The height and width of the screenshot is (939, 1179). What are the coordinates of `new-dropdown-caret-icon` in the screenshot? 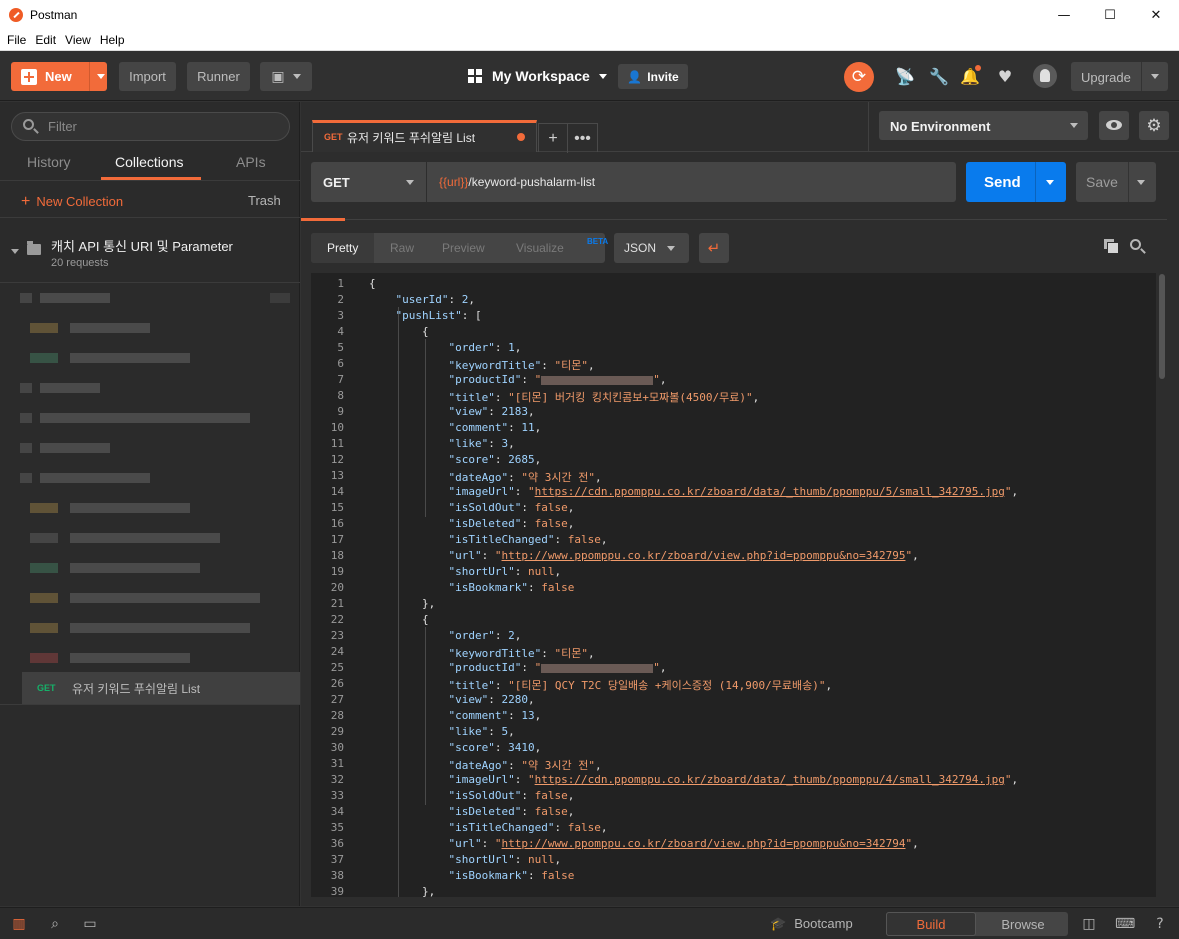 It's located at (101, 76).